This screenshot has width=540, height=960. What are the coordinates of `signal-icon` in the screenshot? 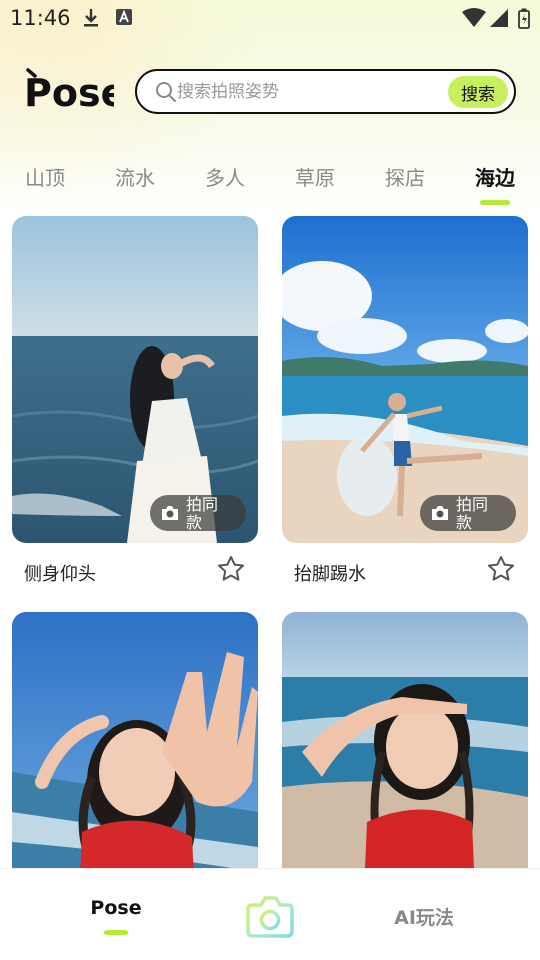 It's located at (499, 18).